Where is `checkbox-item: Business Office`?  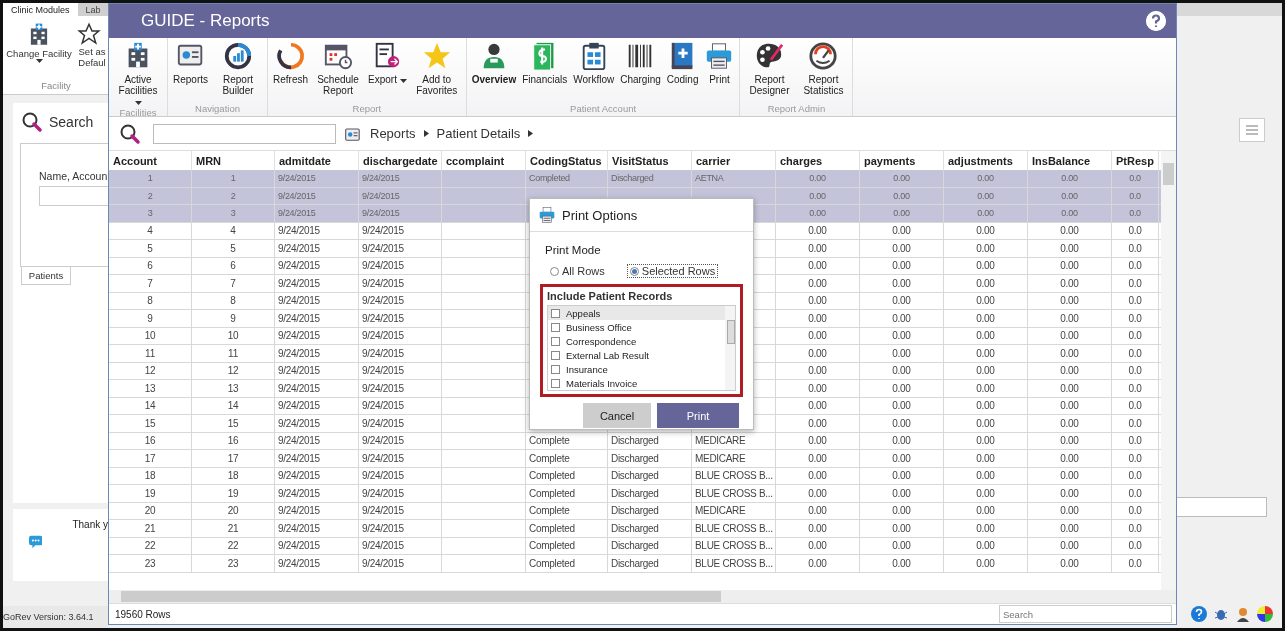 checkbox-item: Business Office is located at coordinates (636, 327).